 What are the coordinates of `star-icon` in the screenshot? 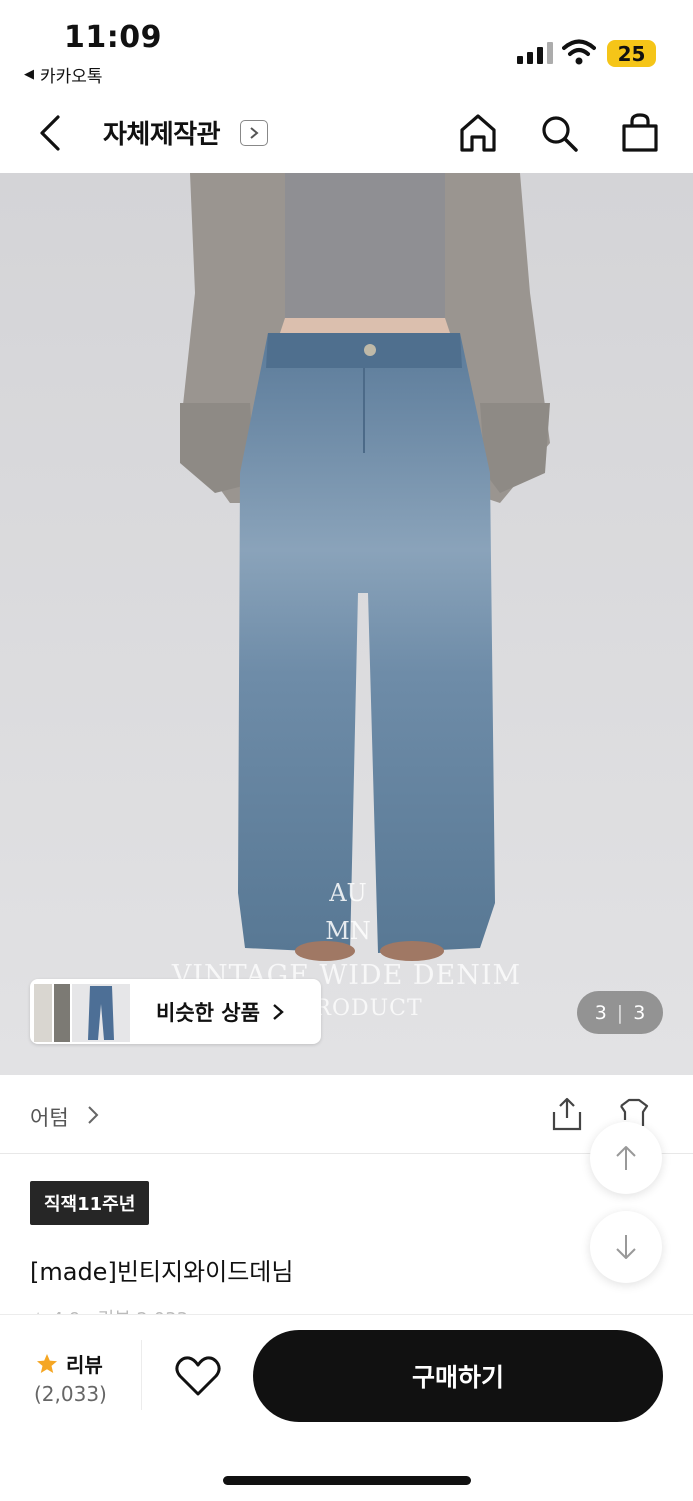 It's located at (47, 1363).